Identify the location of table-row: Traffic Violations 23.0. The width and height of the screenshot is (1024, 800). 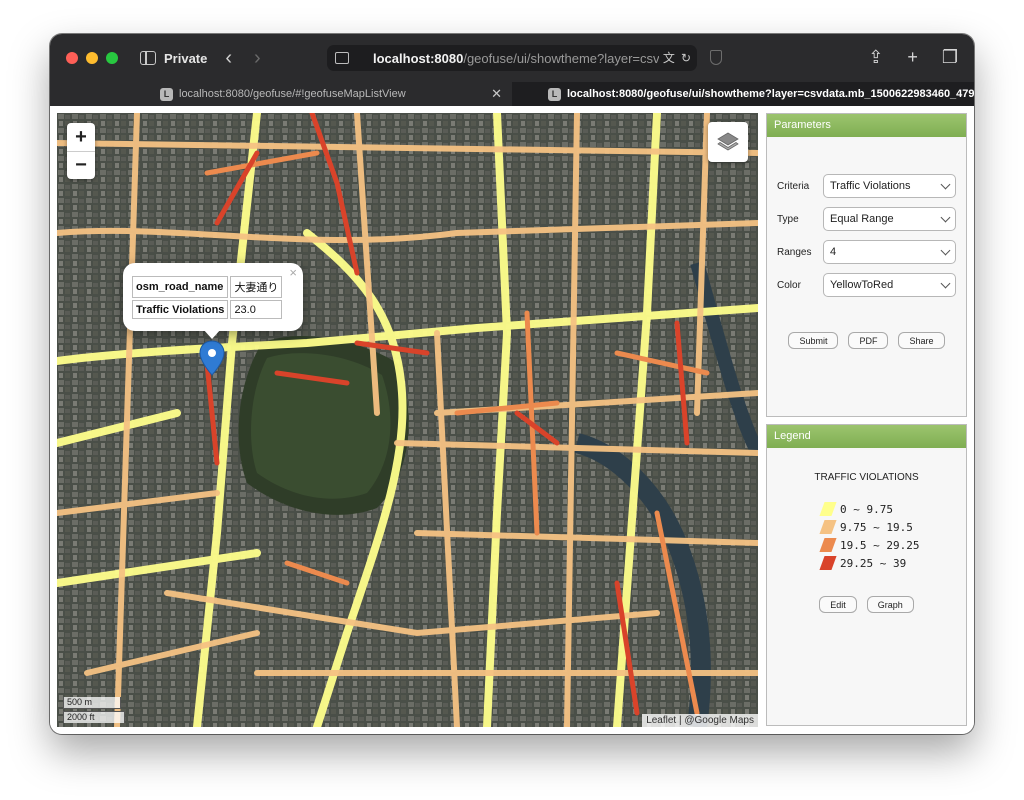
(207, 309).